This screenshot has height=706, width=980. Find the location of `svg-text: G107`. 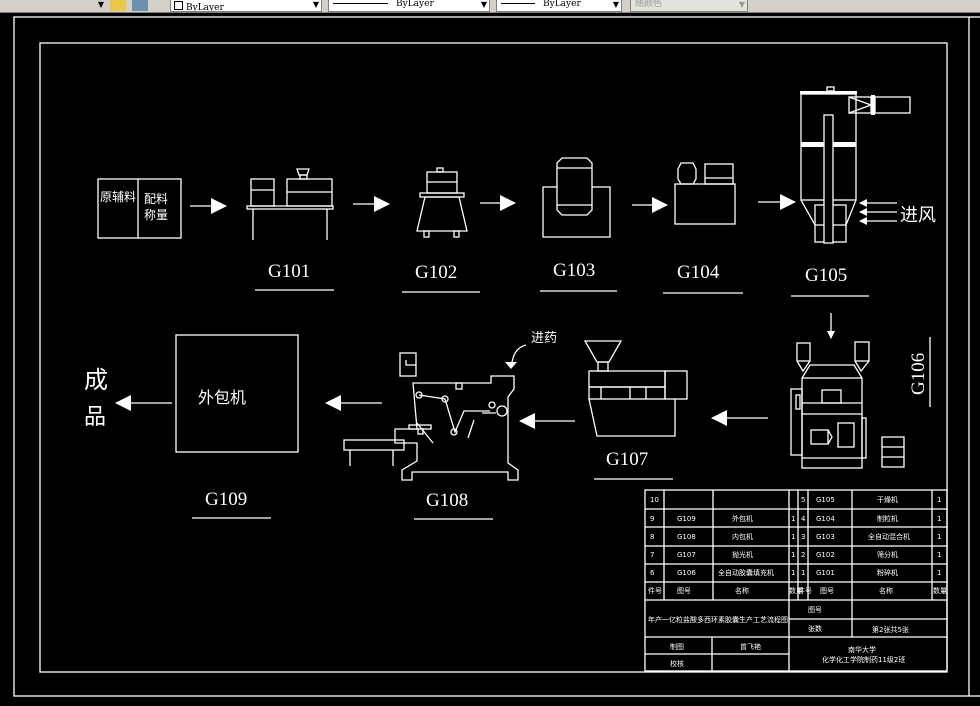

svg-text: G107 is located at coordinates (686, 555).